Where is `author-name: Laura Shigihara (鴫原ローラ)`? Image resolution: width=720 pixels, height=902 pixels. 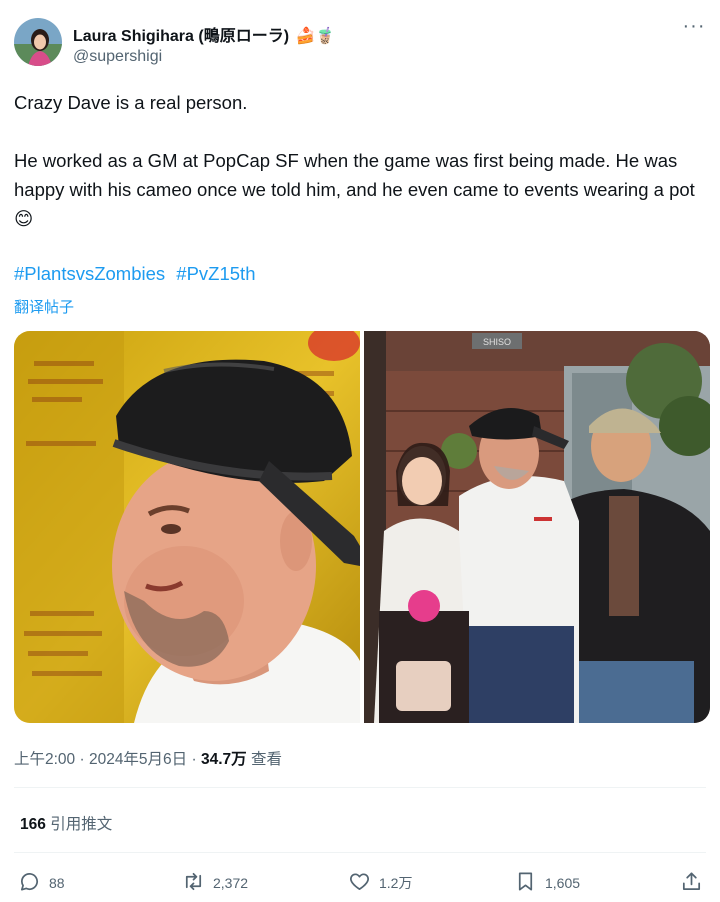 author-name: Laura Shigihara (鴫原ローラ) is located at coordinates (181, 36).